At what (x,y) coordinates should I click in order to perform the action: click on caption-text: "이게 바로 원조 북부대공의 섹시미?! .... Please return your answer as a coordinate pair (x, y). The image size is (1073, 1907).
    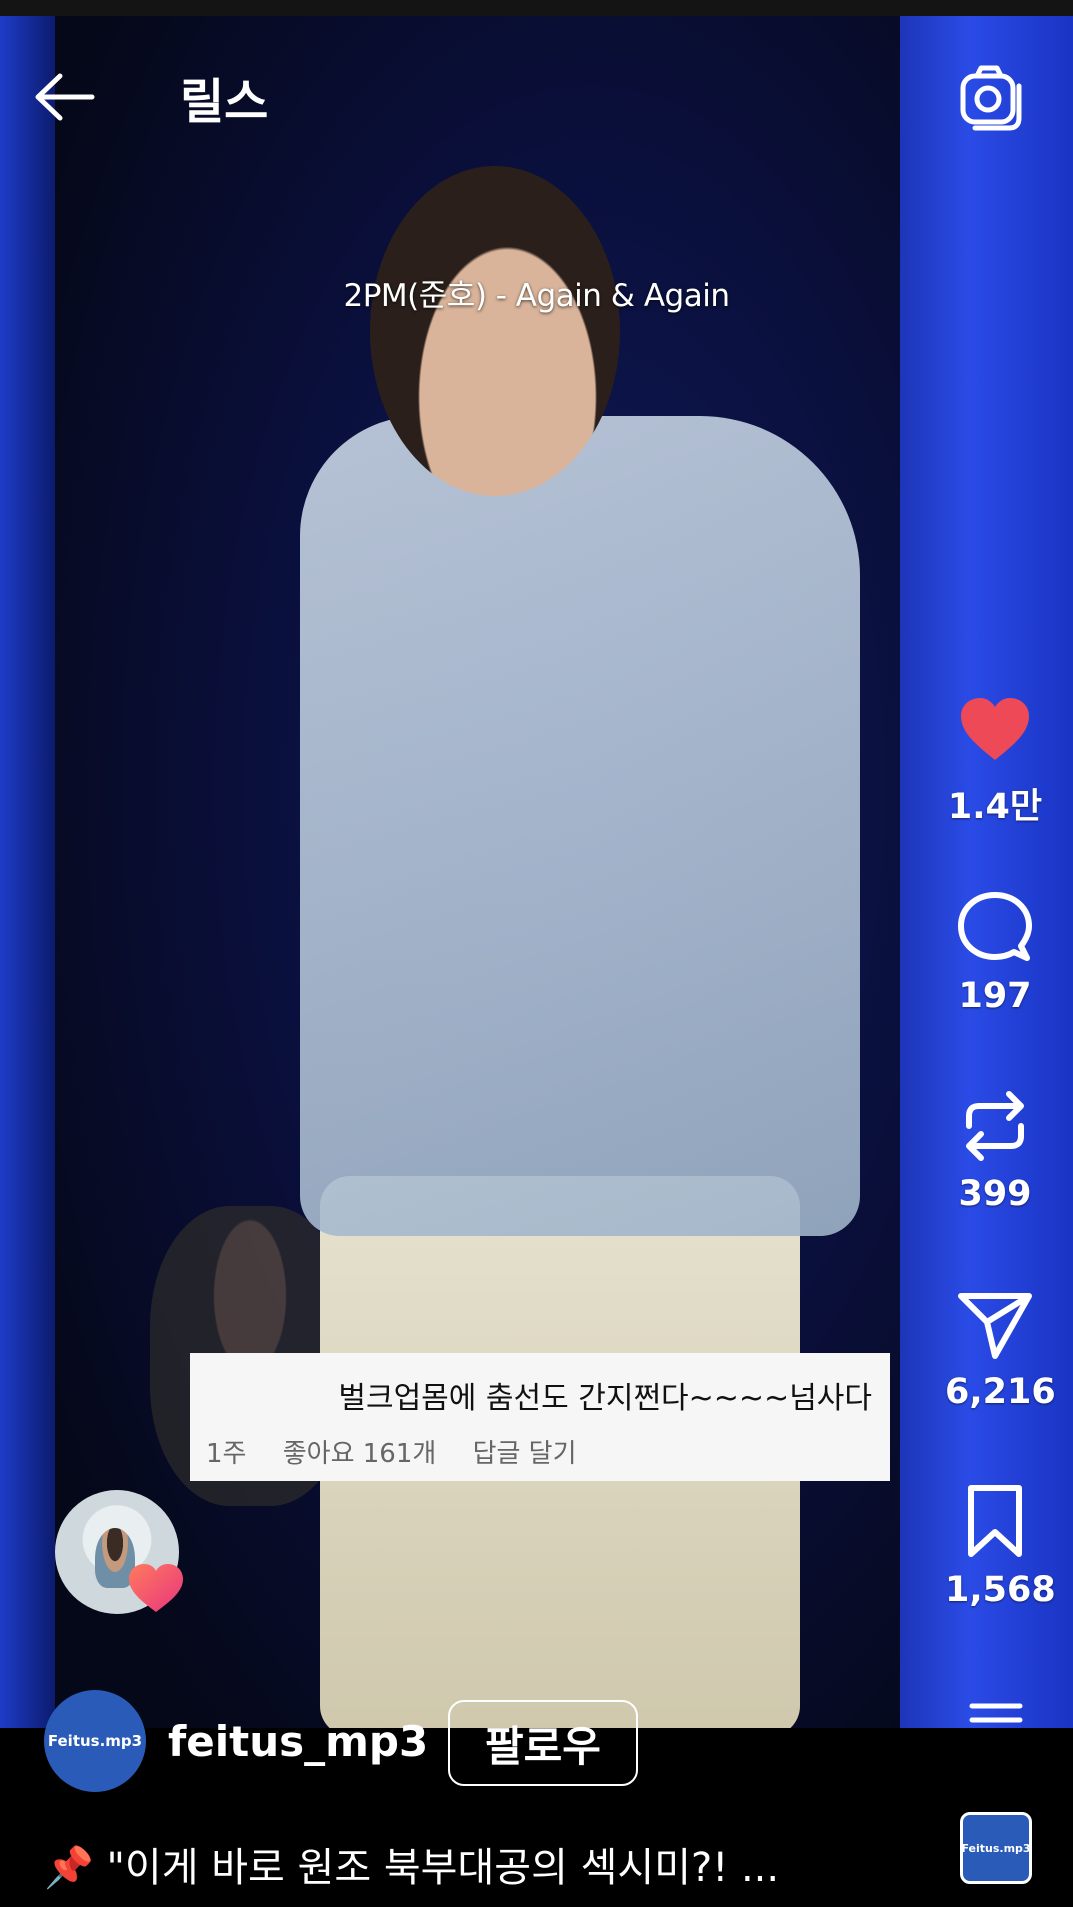
    Looking at the image, I should click on (443, 1868).